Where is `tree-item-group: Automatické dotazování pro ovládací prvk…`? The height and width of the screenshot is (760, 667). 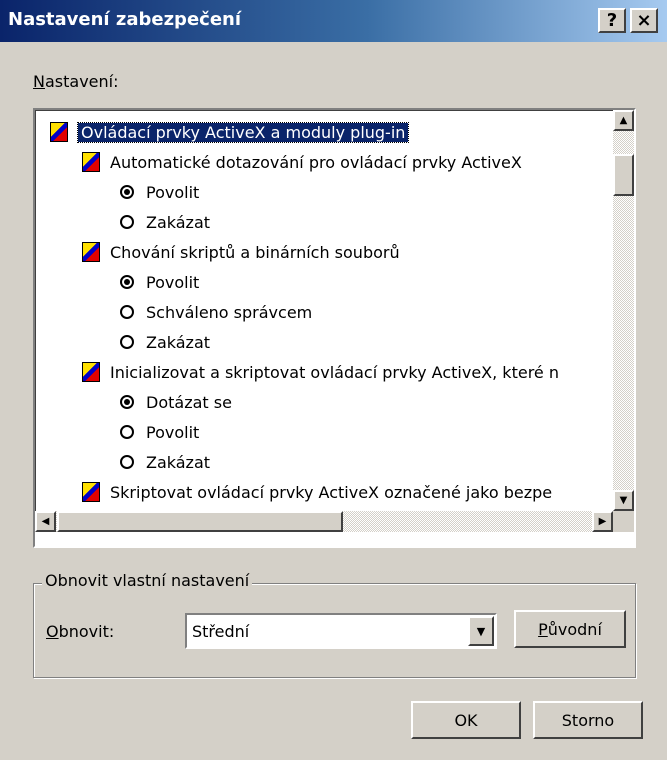
tree-item-group: Automatické dotazování pro ovládací prvk… is located at coordinates (302, 162).